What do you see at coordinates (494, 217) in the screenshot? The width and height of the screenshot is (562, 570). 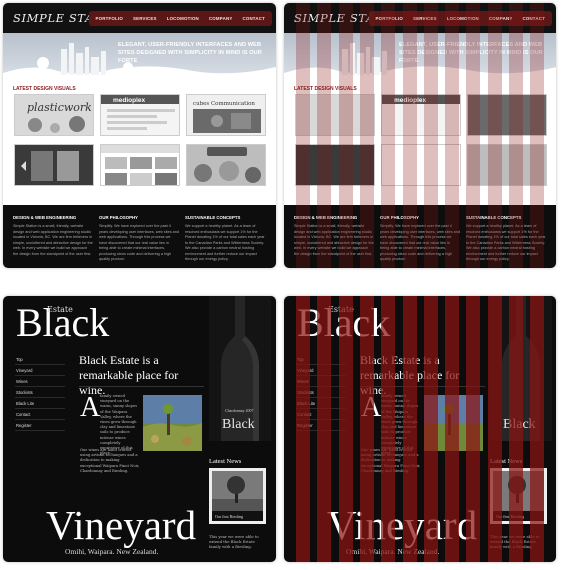 I see `footer-col-title: SUSTAINABLE CONCEPTS` at bounding box center [494, 217].